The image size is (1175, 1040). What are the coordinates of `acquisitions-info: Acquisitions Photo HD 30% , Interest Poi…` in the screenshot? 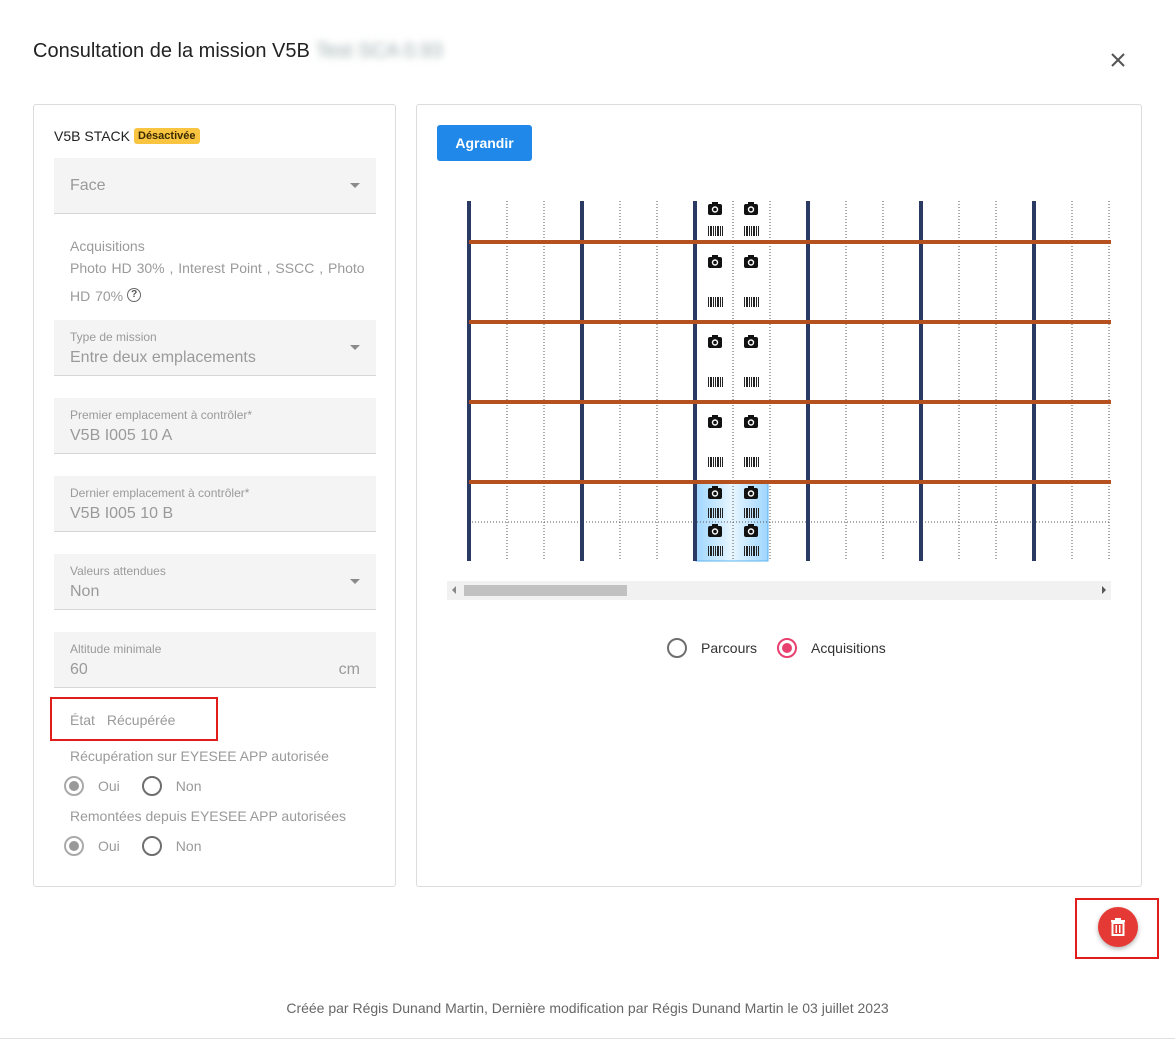 It's located at (223, 274).